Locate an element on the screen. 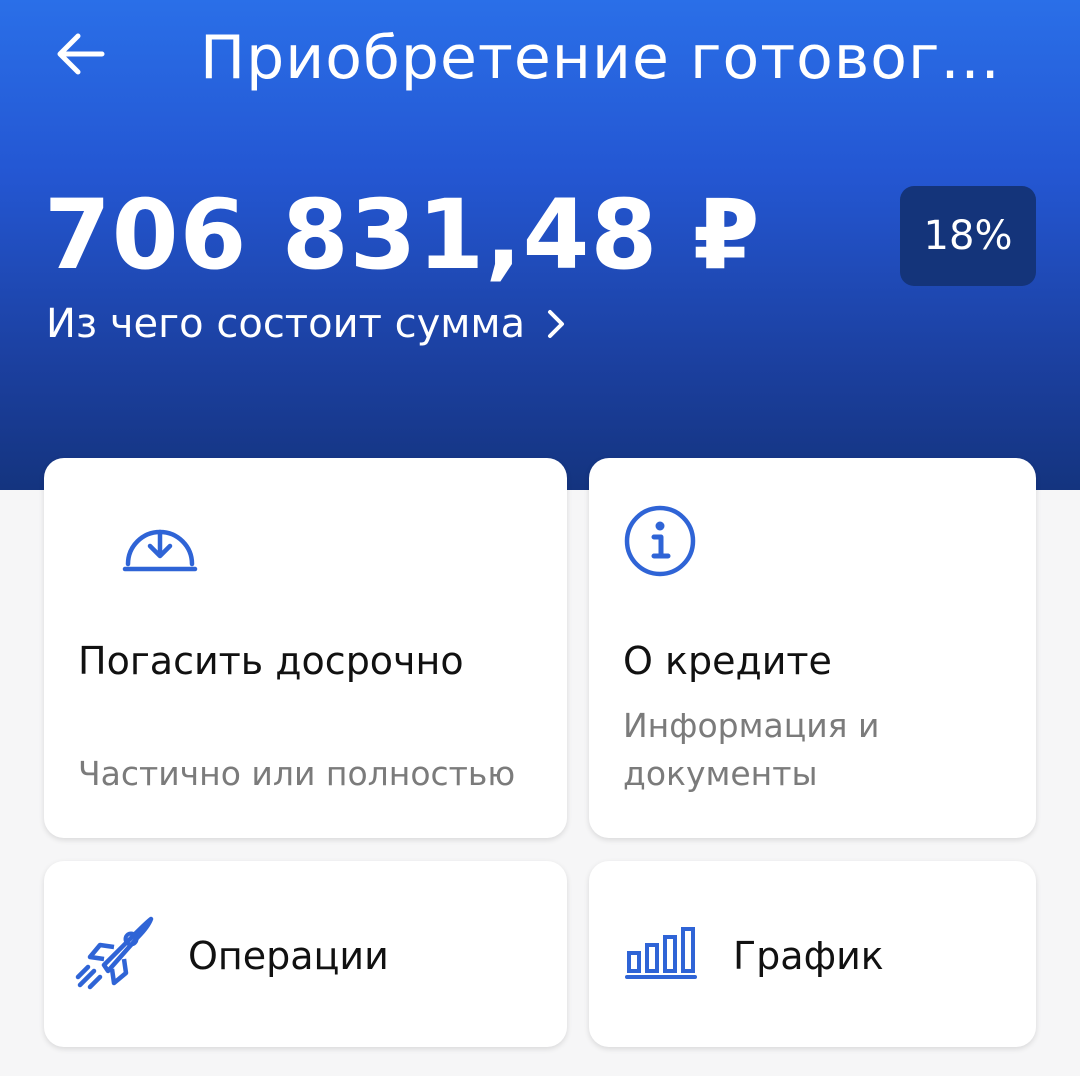  amount-breakdown-label: Из чего состоит сумма is located at coordinates (286, 324).